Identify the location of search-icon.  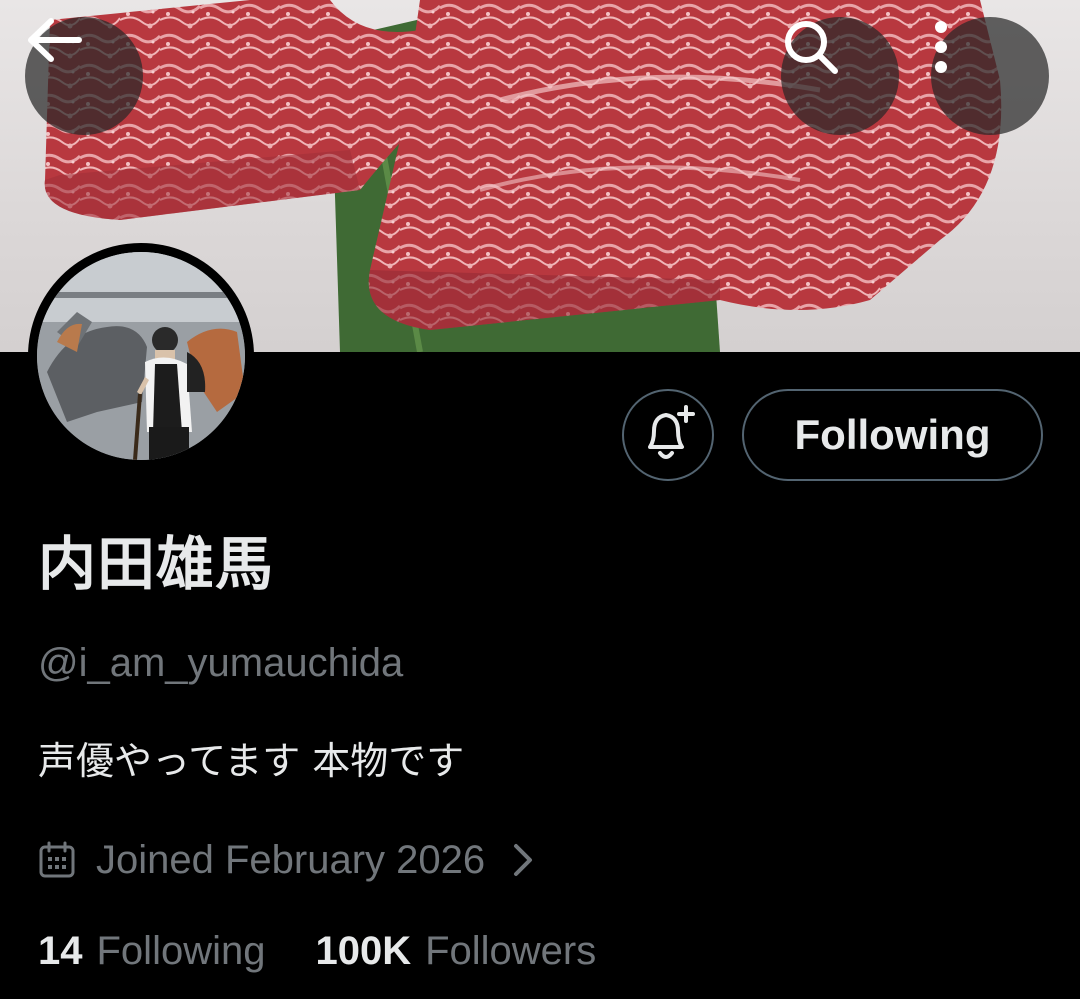
(811, 47).